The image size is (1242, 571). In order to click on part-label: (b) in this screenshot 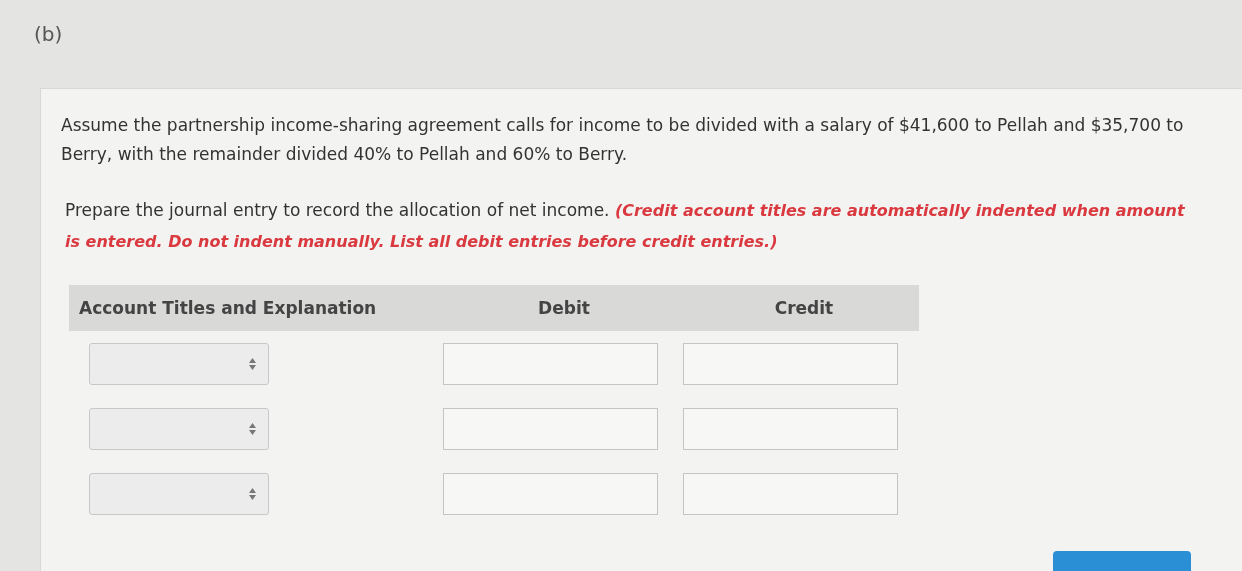, I will do `click(48, 34)`.